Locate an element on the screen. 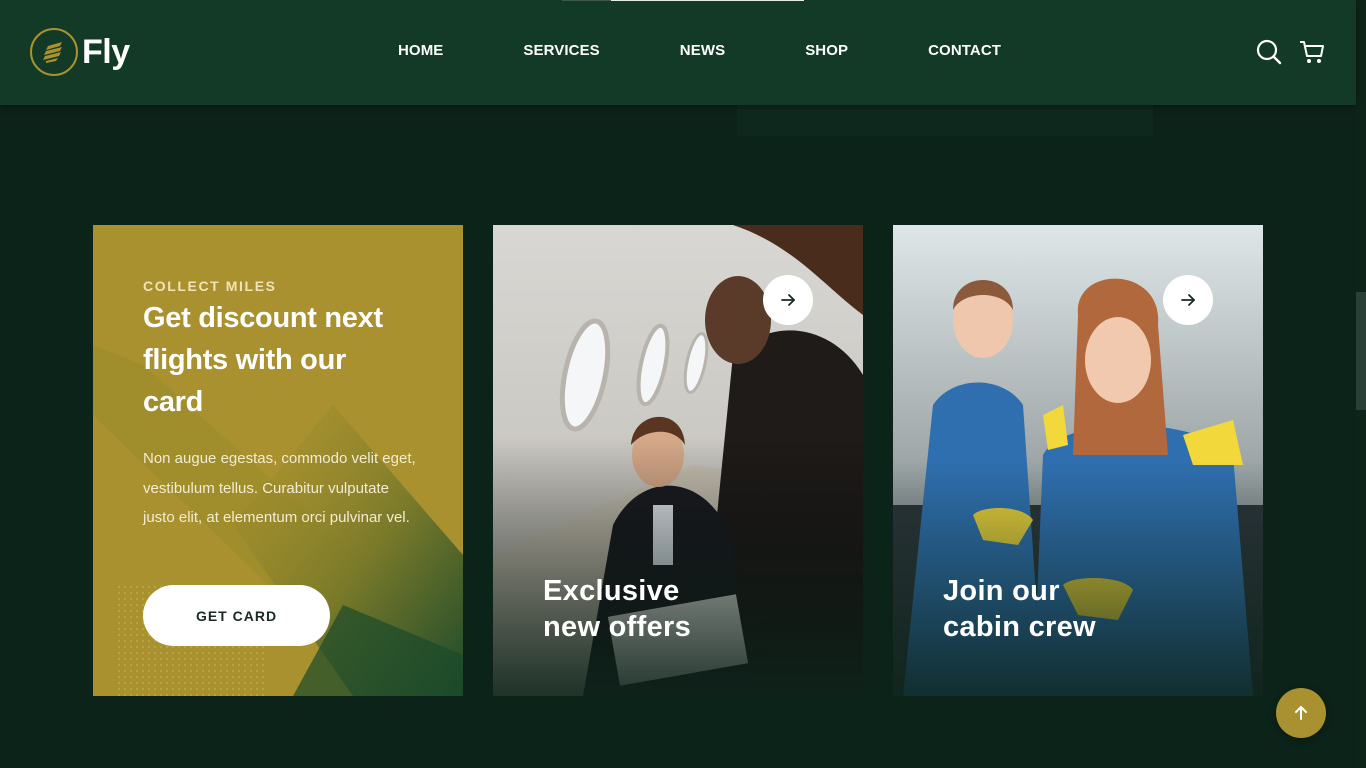  promo-eyebrow: COLLECT MILES is located at coordinates (210, 286).